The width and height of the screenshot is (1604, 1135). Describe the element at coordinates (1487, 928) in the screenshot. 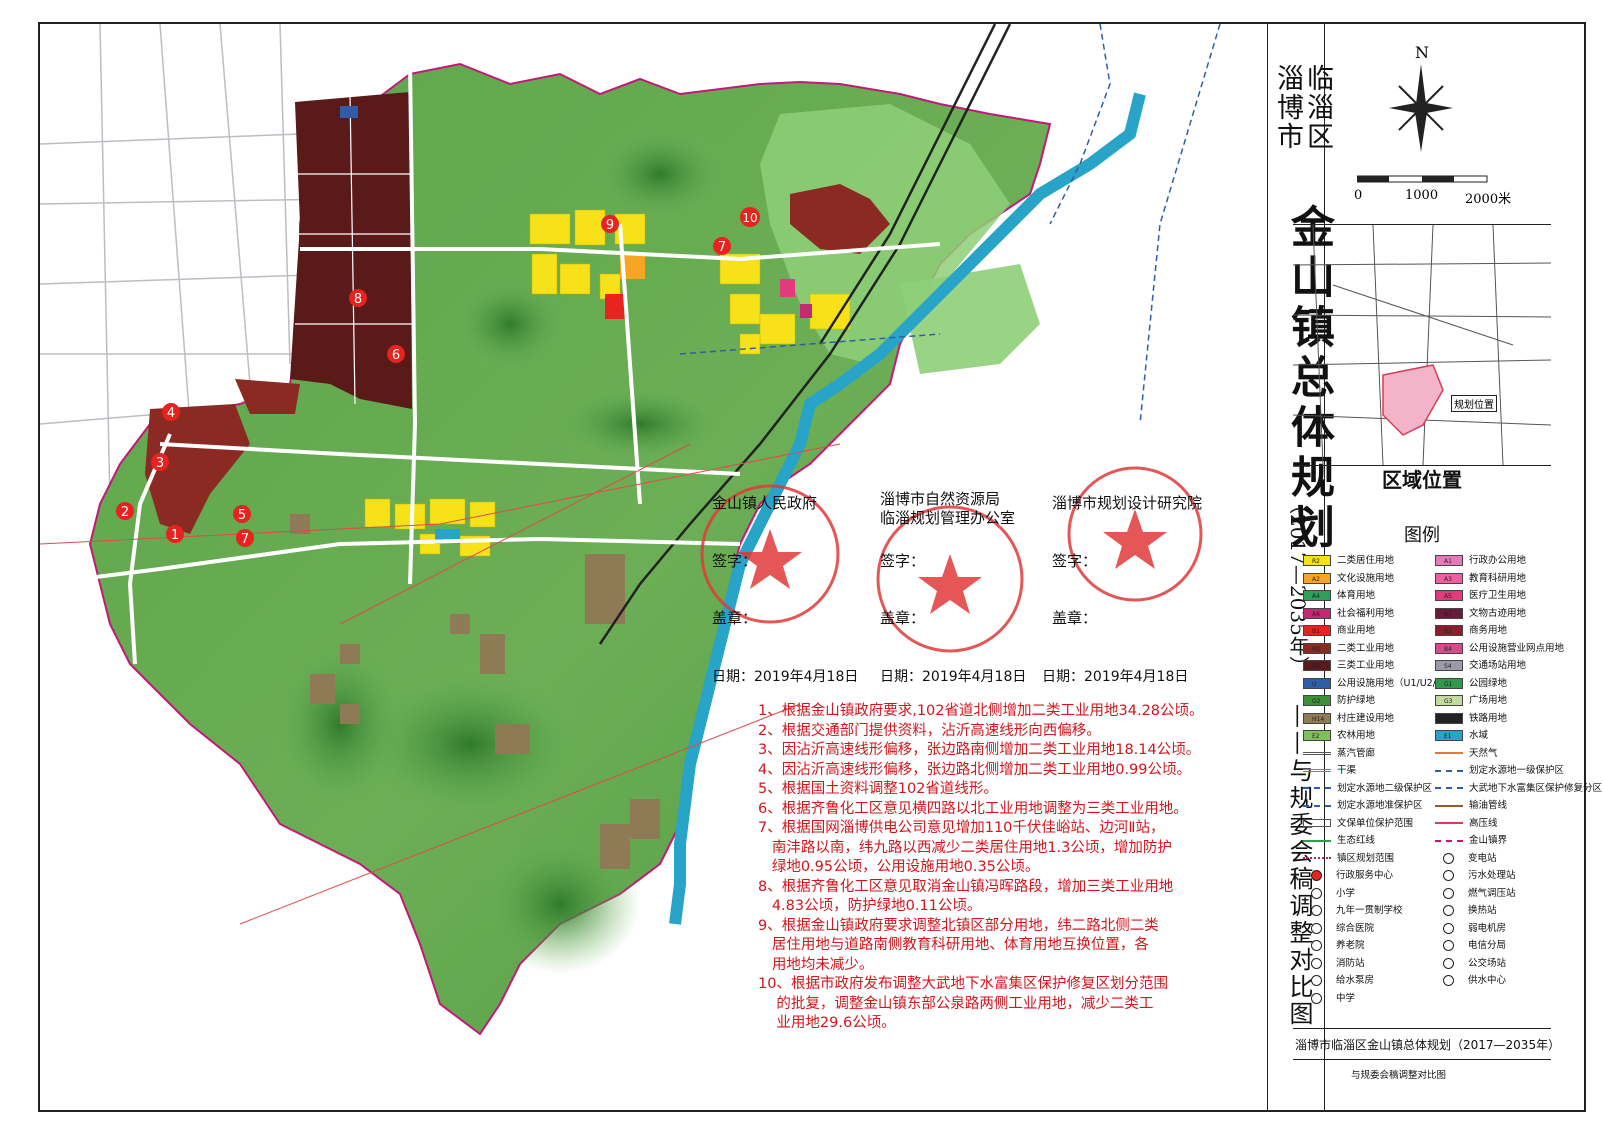

I see `legend-label: 弱电机房` at that location.